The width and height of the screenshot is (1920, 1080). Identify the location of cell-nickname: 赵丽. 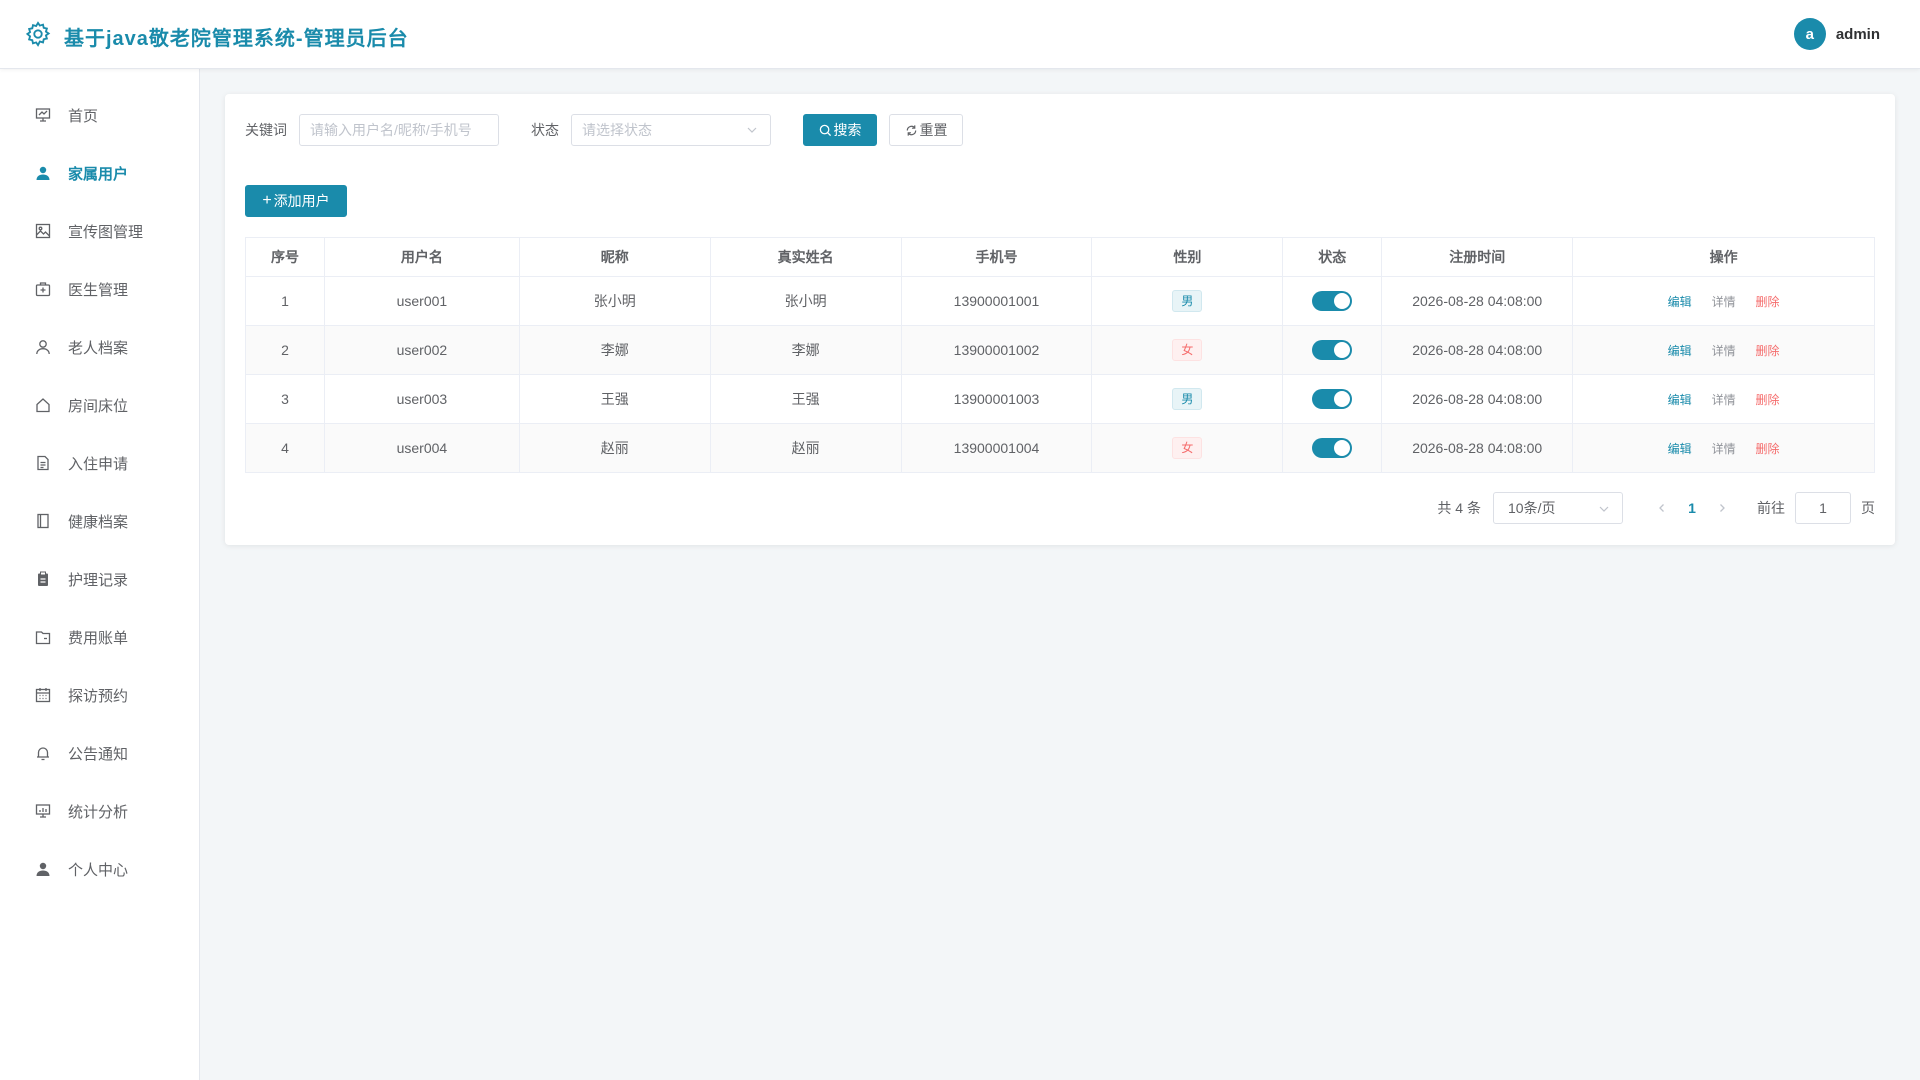
(615, 448).